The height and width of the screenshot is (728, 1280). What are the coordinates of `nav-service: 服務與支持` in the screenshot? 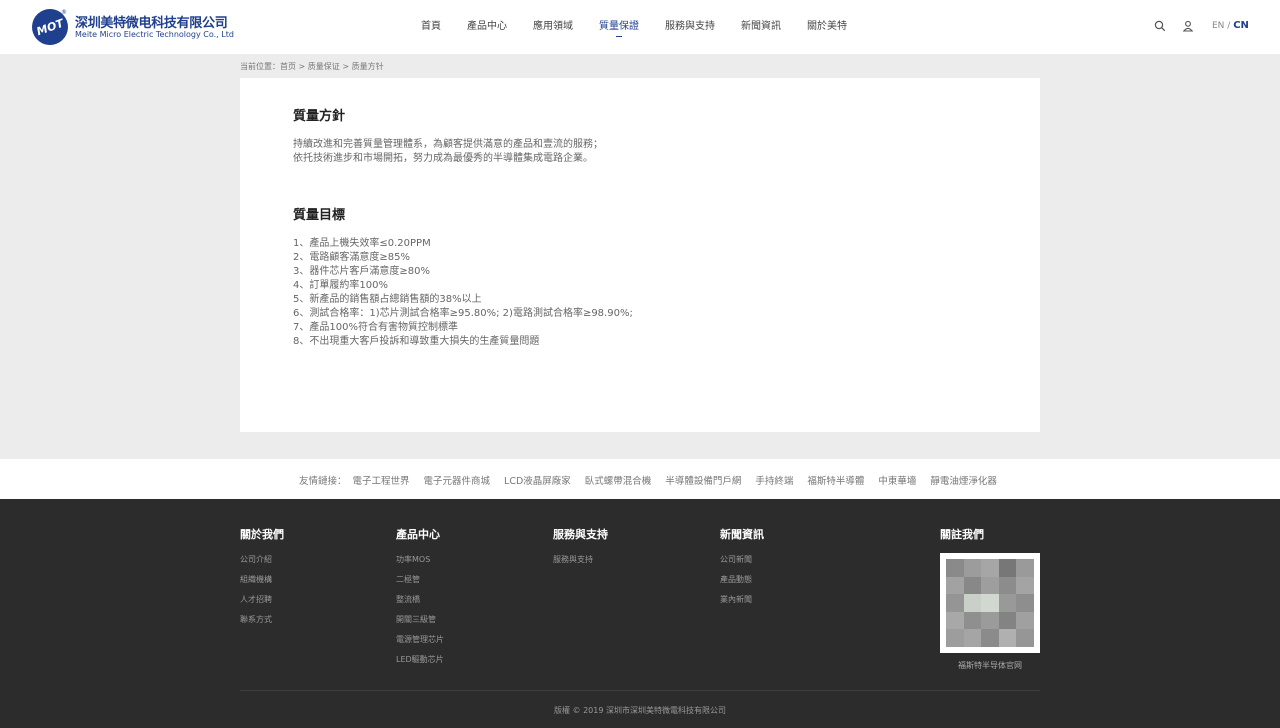 It's located at (690, 27).